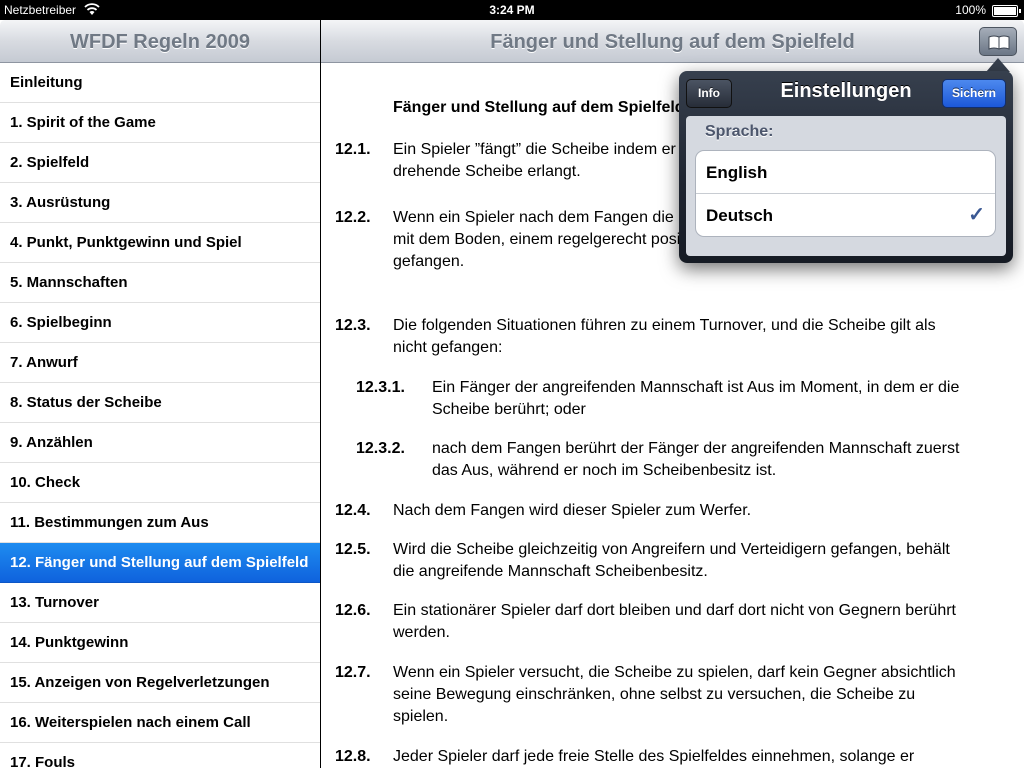 The width and height of the screenshot is (1024, 768). What do you see at coordinates (976, 215) in the screenshot?
I see `checkmark-icon: ✓` at bounding box center [976, 215].